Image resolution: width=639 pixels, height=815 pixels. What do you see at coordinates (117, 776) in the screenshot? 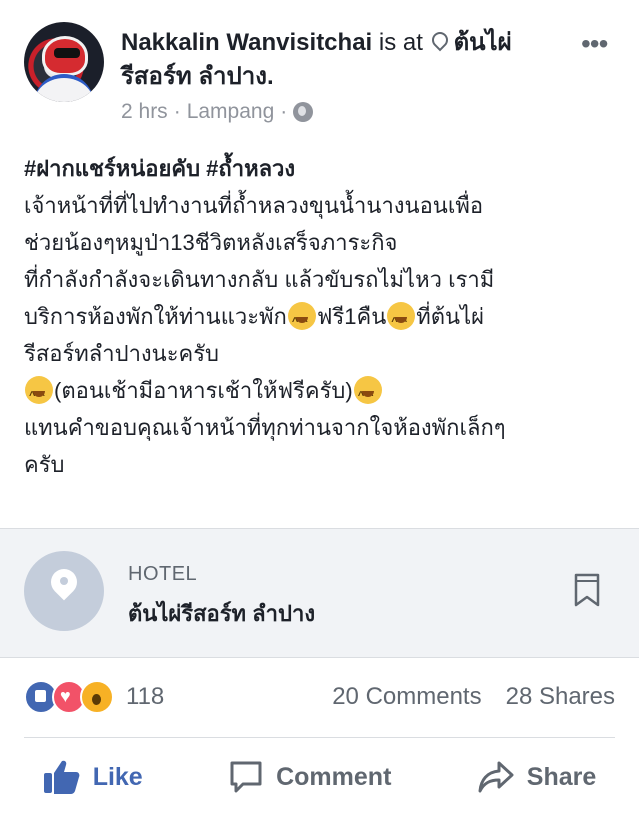
I see `like-label: Like` at bounding box center [117, 776].